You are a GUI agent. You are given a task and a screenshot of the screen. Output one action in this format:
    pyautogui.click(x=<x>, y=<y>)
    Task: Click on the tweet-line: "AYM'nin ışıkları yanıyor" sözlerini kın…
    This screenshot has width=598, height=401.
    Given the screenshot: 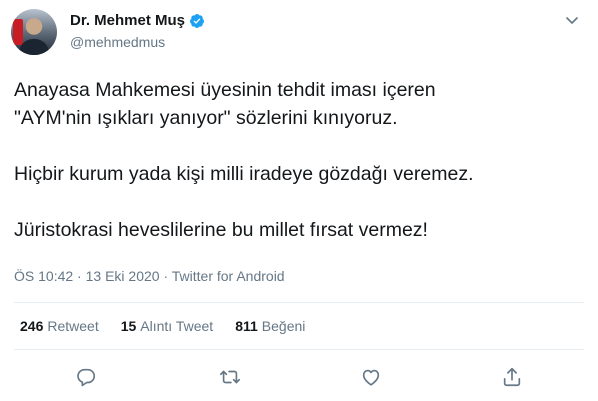 What is the action you would take?
    pyautogui.click(x=206, y=118)
    